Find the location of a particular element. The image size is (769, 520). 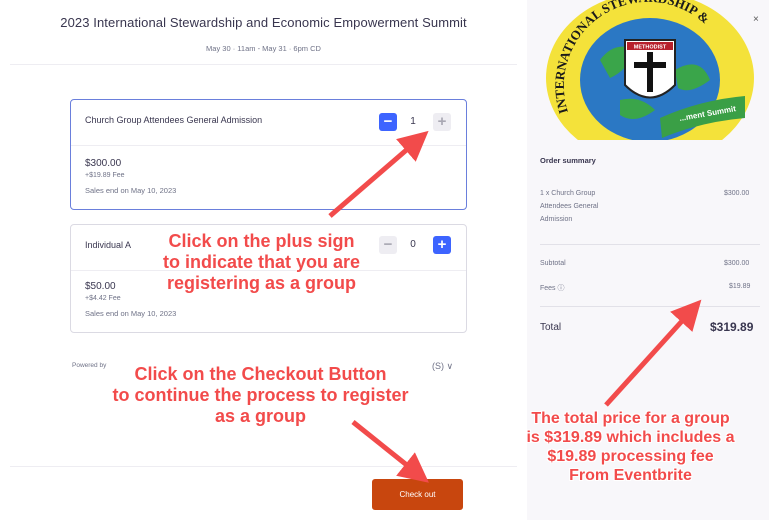

quantity-value: 1 is located at coordinates (413, 121).